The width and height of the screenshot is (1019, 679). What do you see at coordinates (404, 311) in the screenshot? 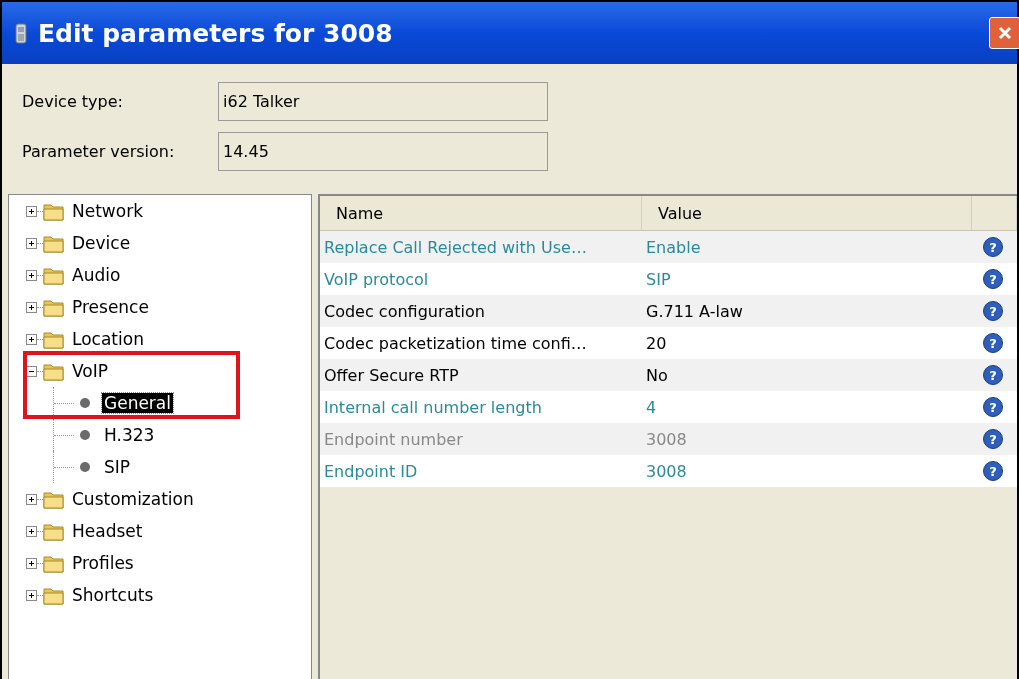
I see `table-cell-text: Codec configuration` at bounding box center [404, 311].